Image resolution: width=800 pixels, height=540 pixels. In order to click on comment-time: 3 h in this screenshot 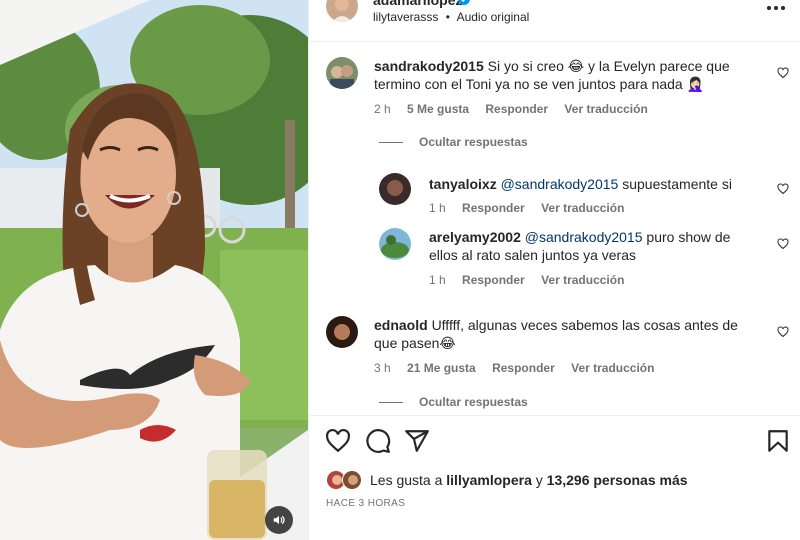, I will do `click(382, 368)`.